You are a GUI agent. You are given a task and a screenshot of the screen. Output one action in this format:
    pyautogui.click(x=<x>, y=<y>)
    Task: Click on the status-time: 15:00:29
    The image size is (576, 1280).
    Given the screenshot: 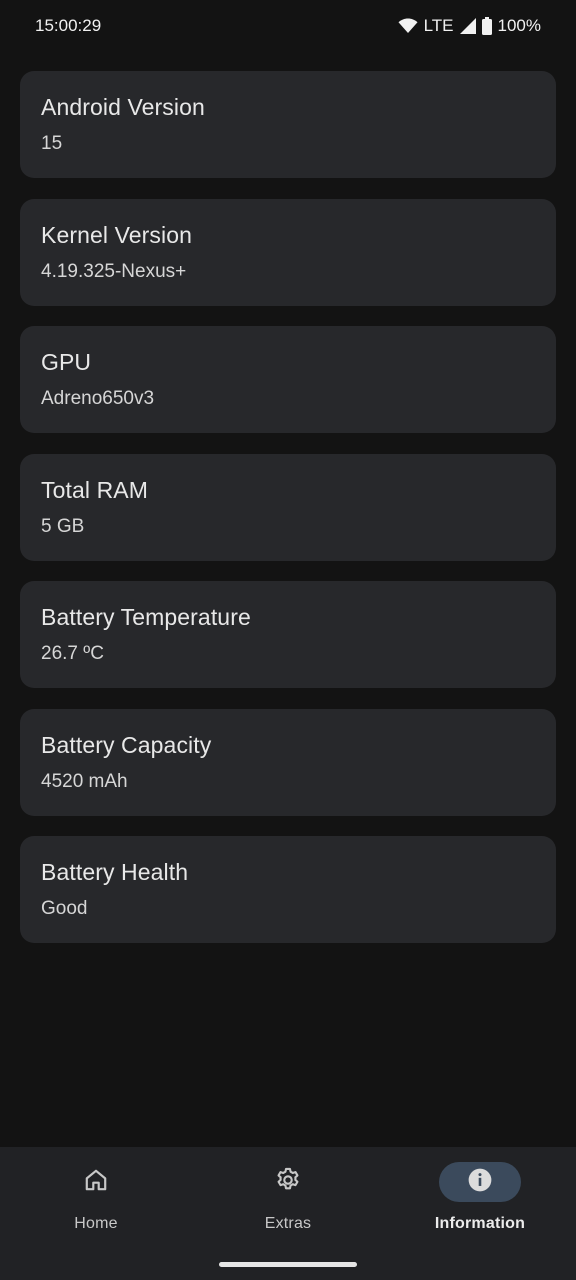 What is the action you would take?
    pyautogui.click(x=68, y=25)
    